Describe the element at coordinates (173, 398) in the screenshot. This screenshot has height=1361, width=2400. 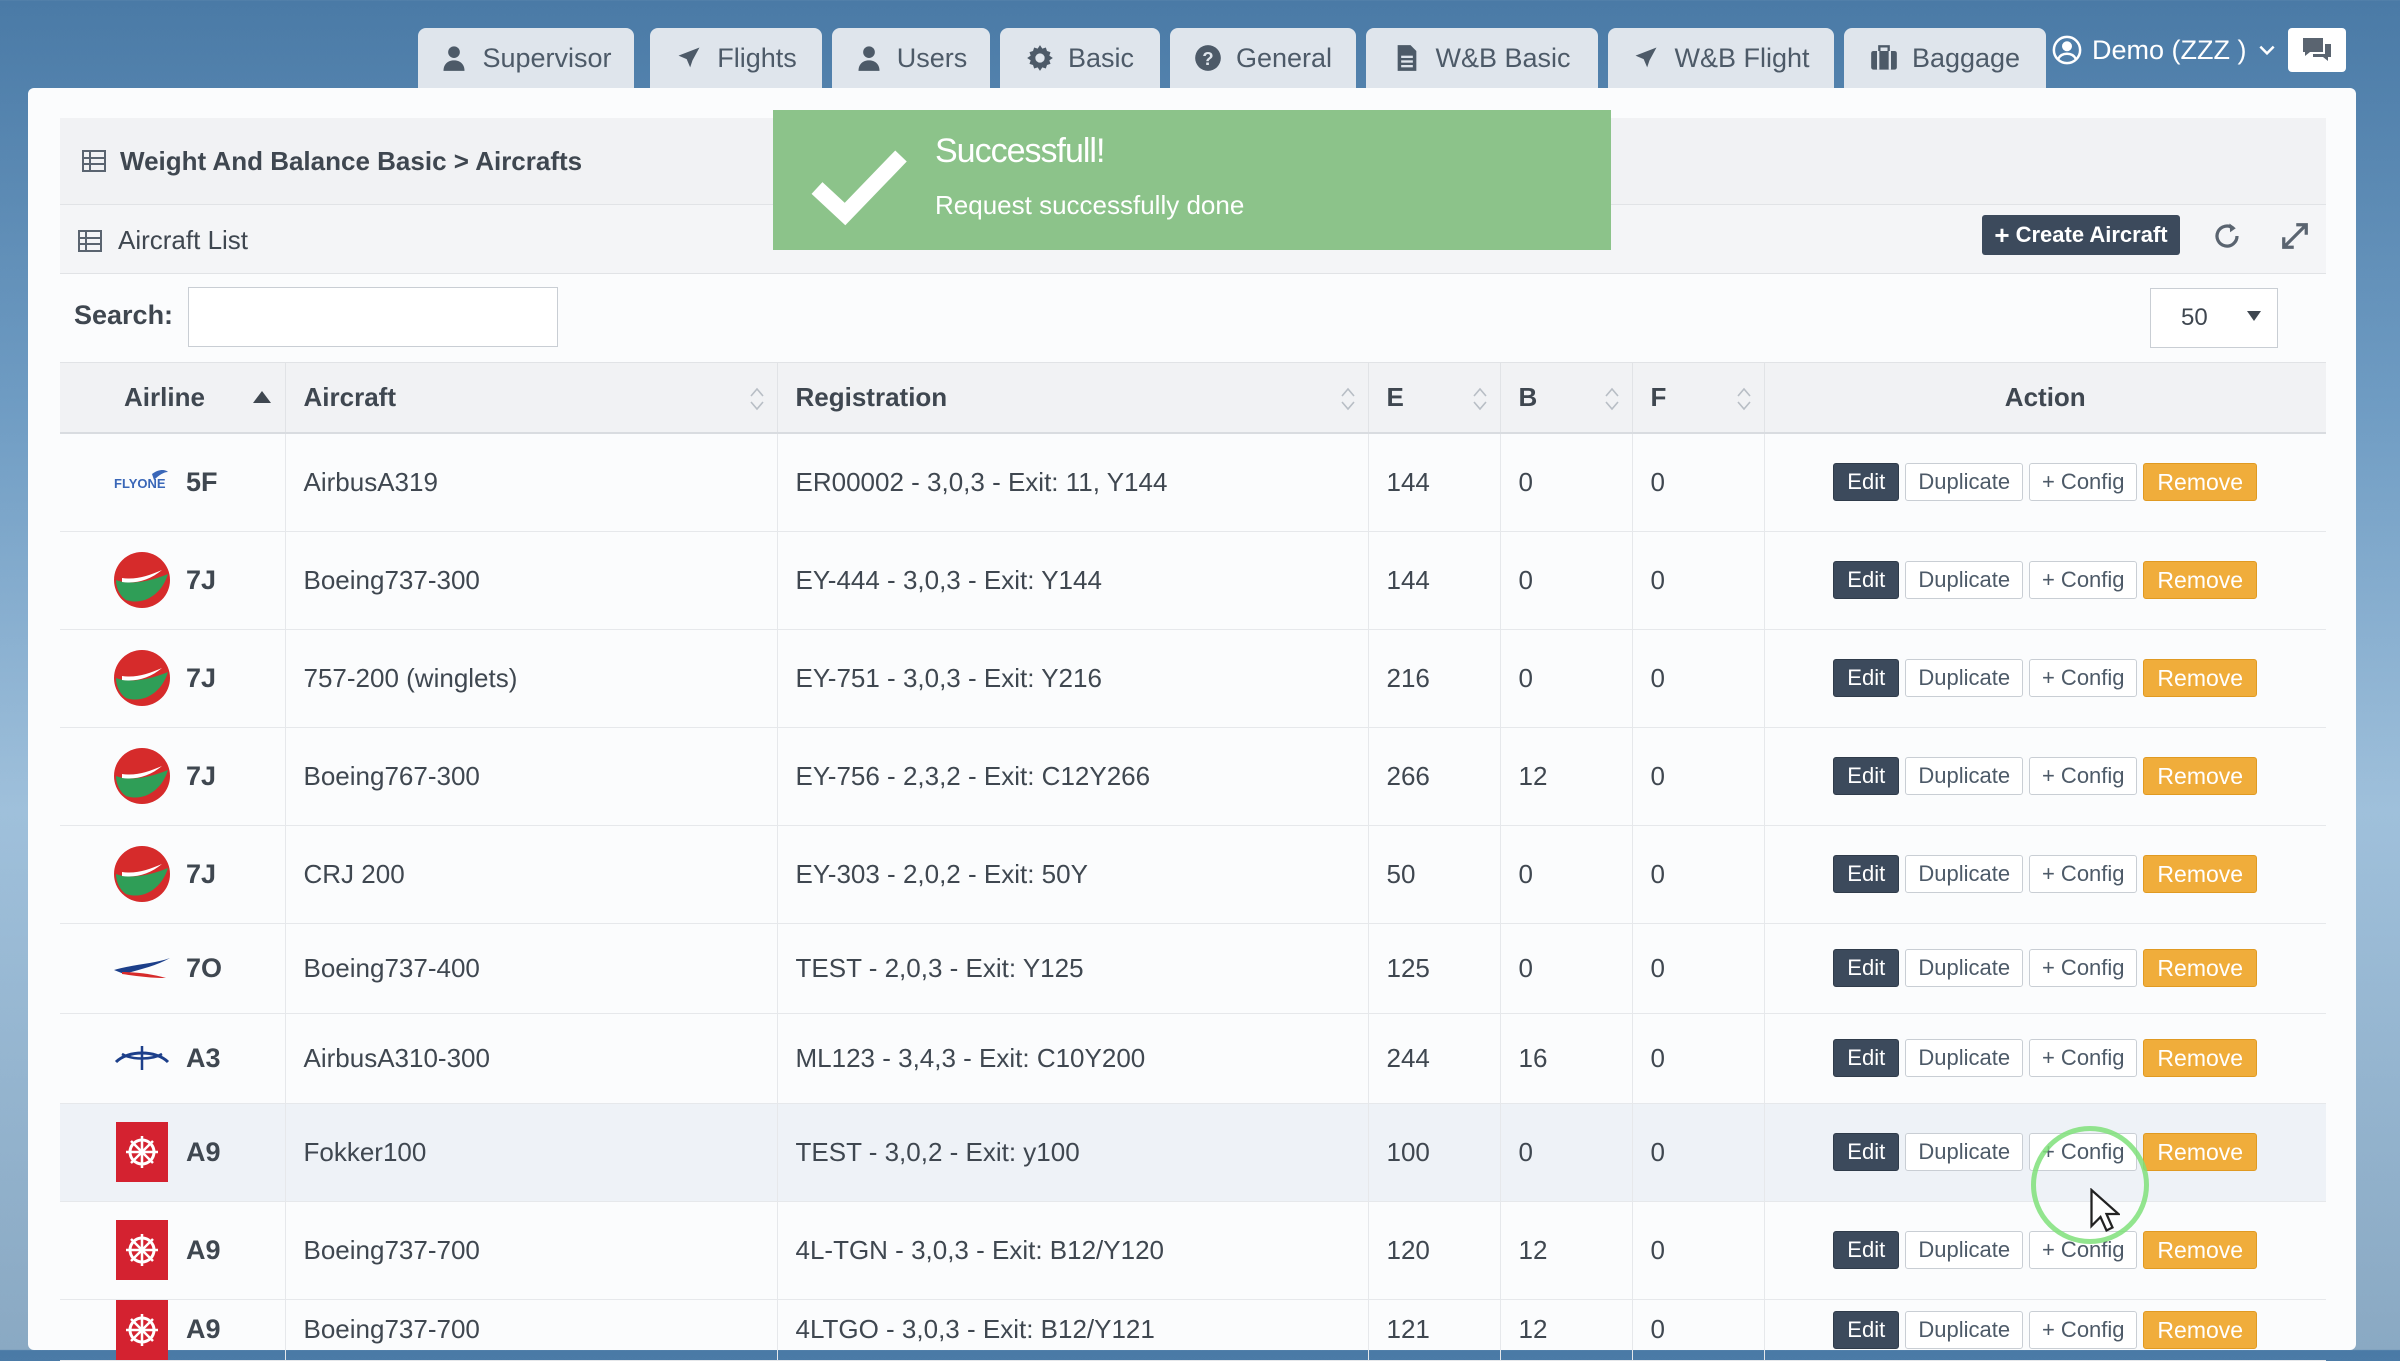
I see `column-header-airline: Airline` at that location.